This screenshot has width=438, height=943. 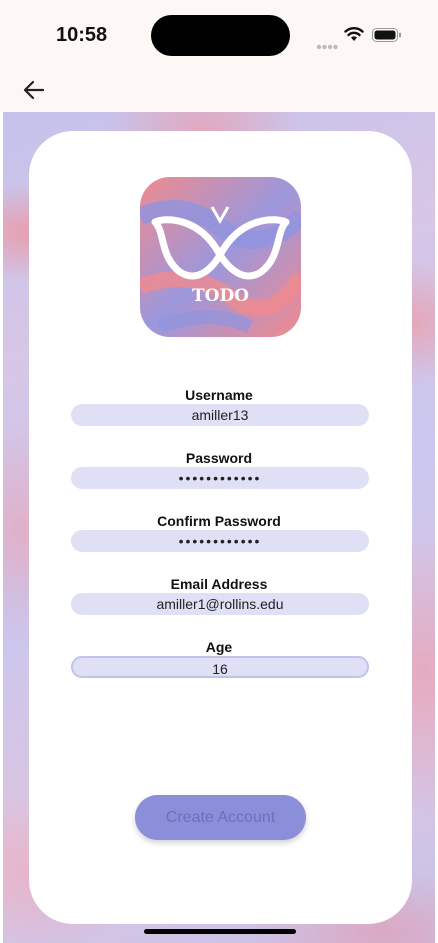 What do you see at coordinates (220, 931) in the screenshot?
I see `home-indicator` at bounding box center [220, 931].